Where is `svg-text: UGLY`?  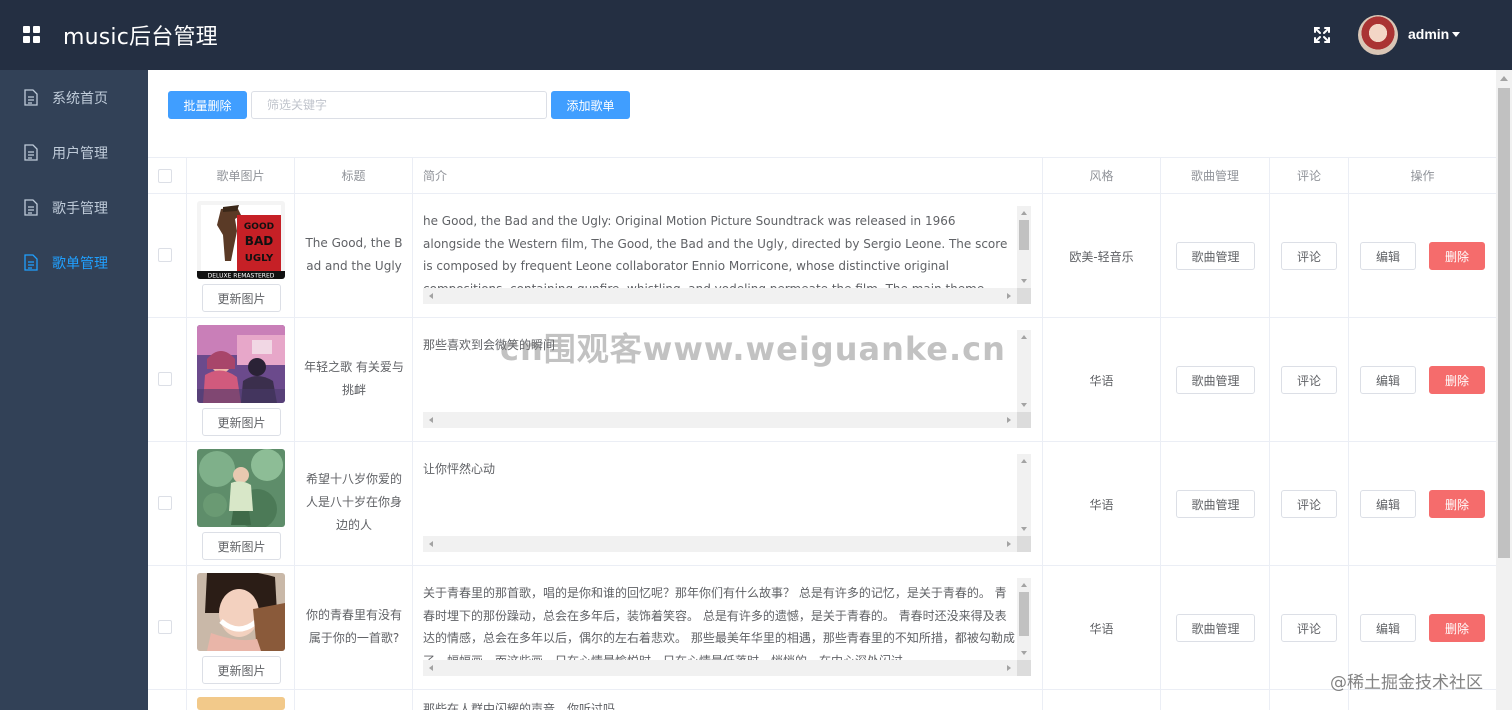
svg-text: UGLY is located at coordinates (259, 258).